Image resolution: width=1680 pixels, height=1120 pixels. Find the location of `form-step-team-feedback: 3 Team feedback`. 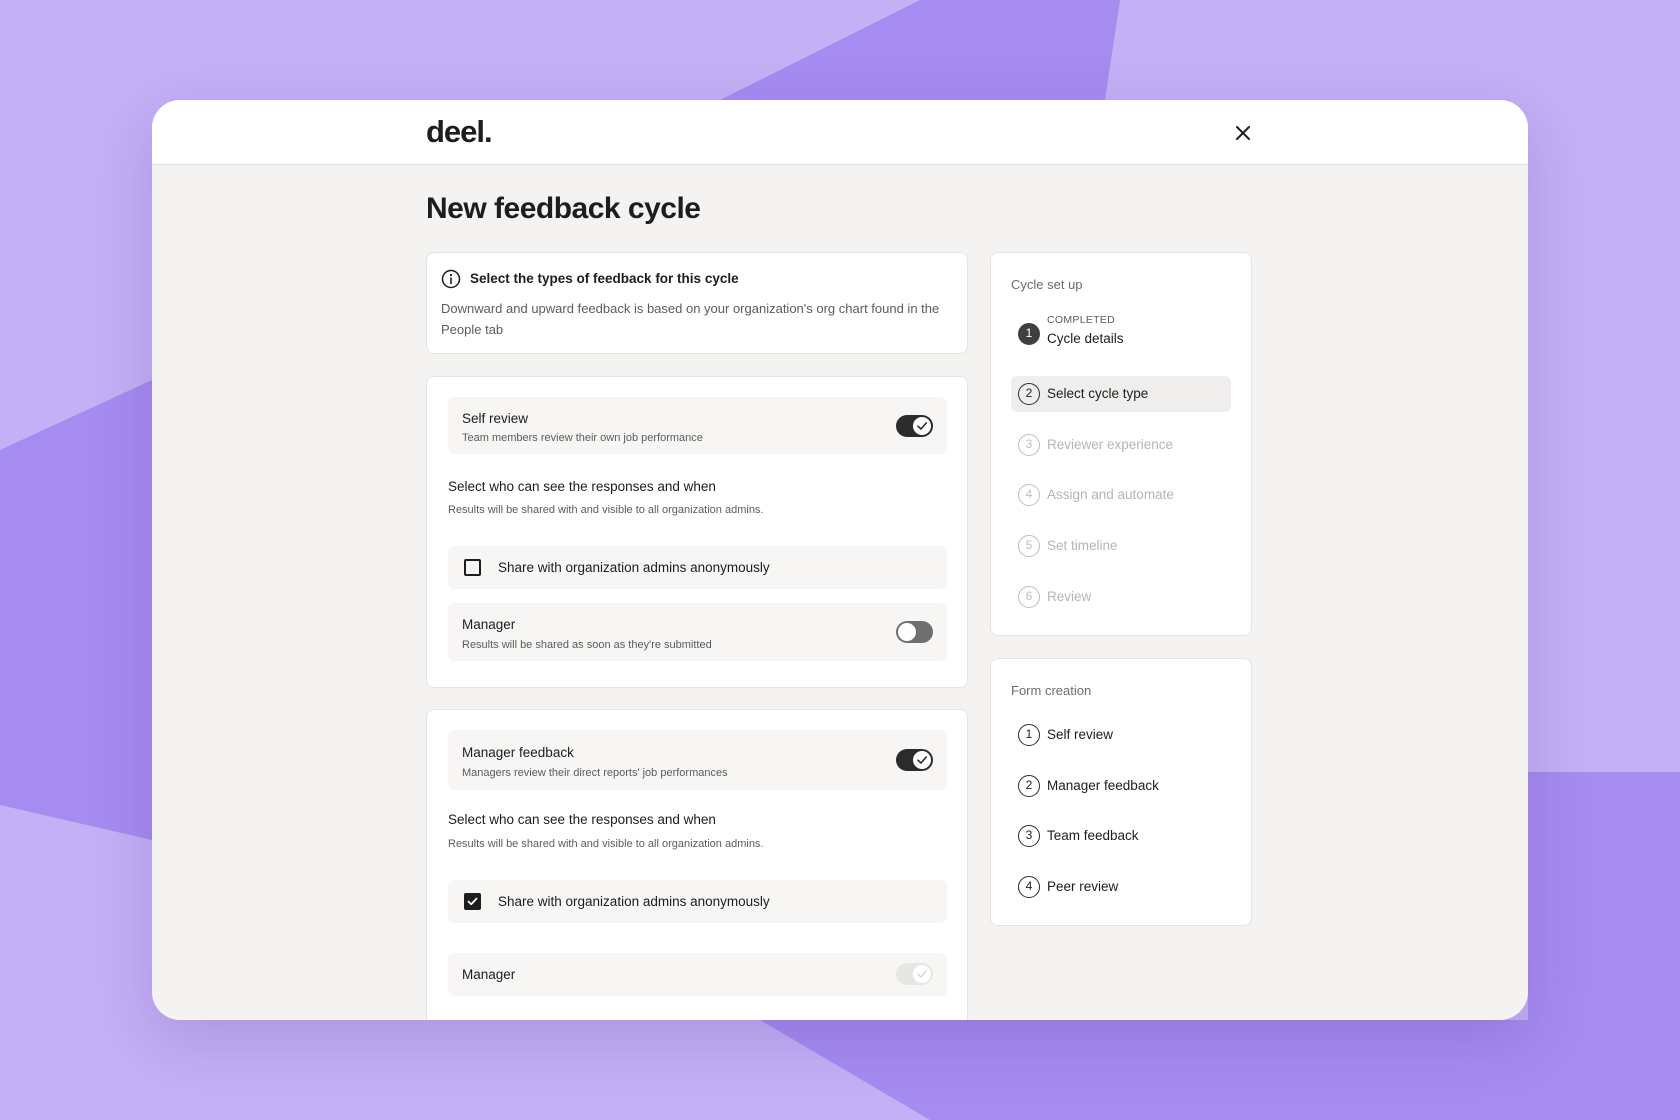

form-step-team-feedback: 3 Team feedback is located at coordinates (1121, 836).